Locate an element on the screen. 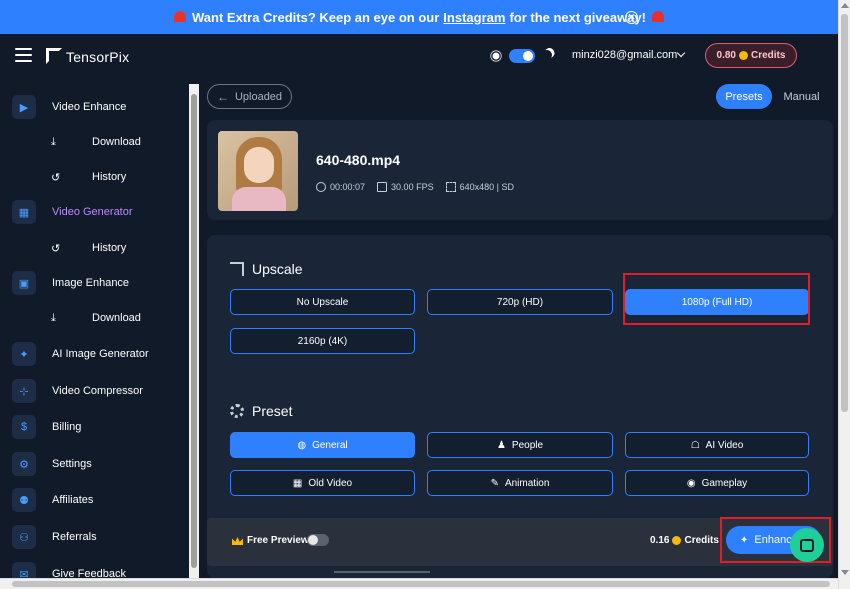 The width and height of the screenshot is (850, 589). credits-label: Credits is located at coordinates (768, 55).